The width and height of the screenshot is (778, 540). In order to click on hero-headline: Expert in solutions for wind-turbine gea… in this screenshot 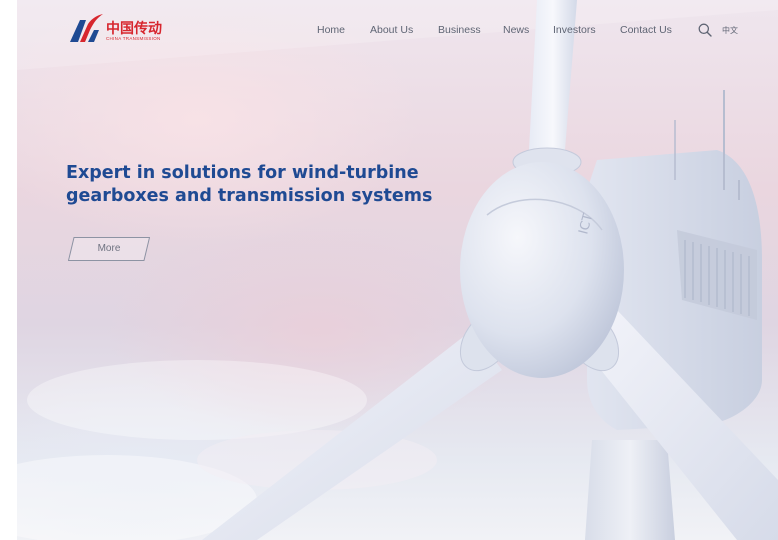, I will do `click(249, 184)`.